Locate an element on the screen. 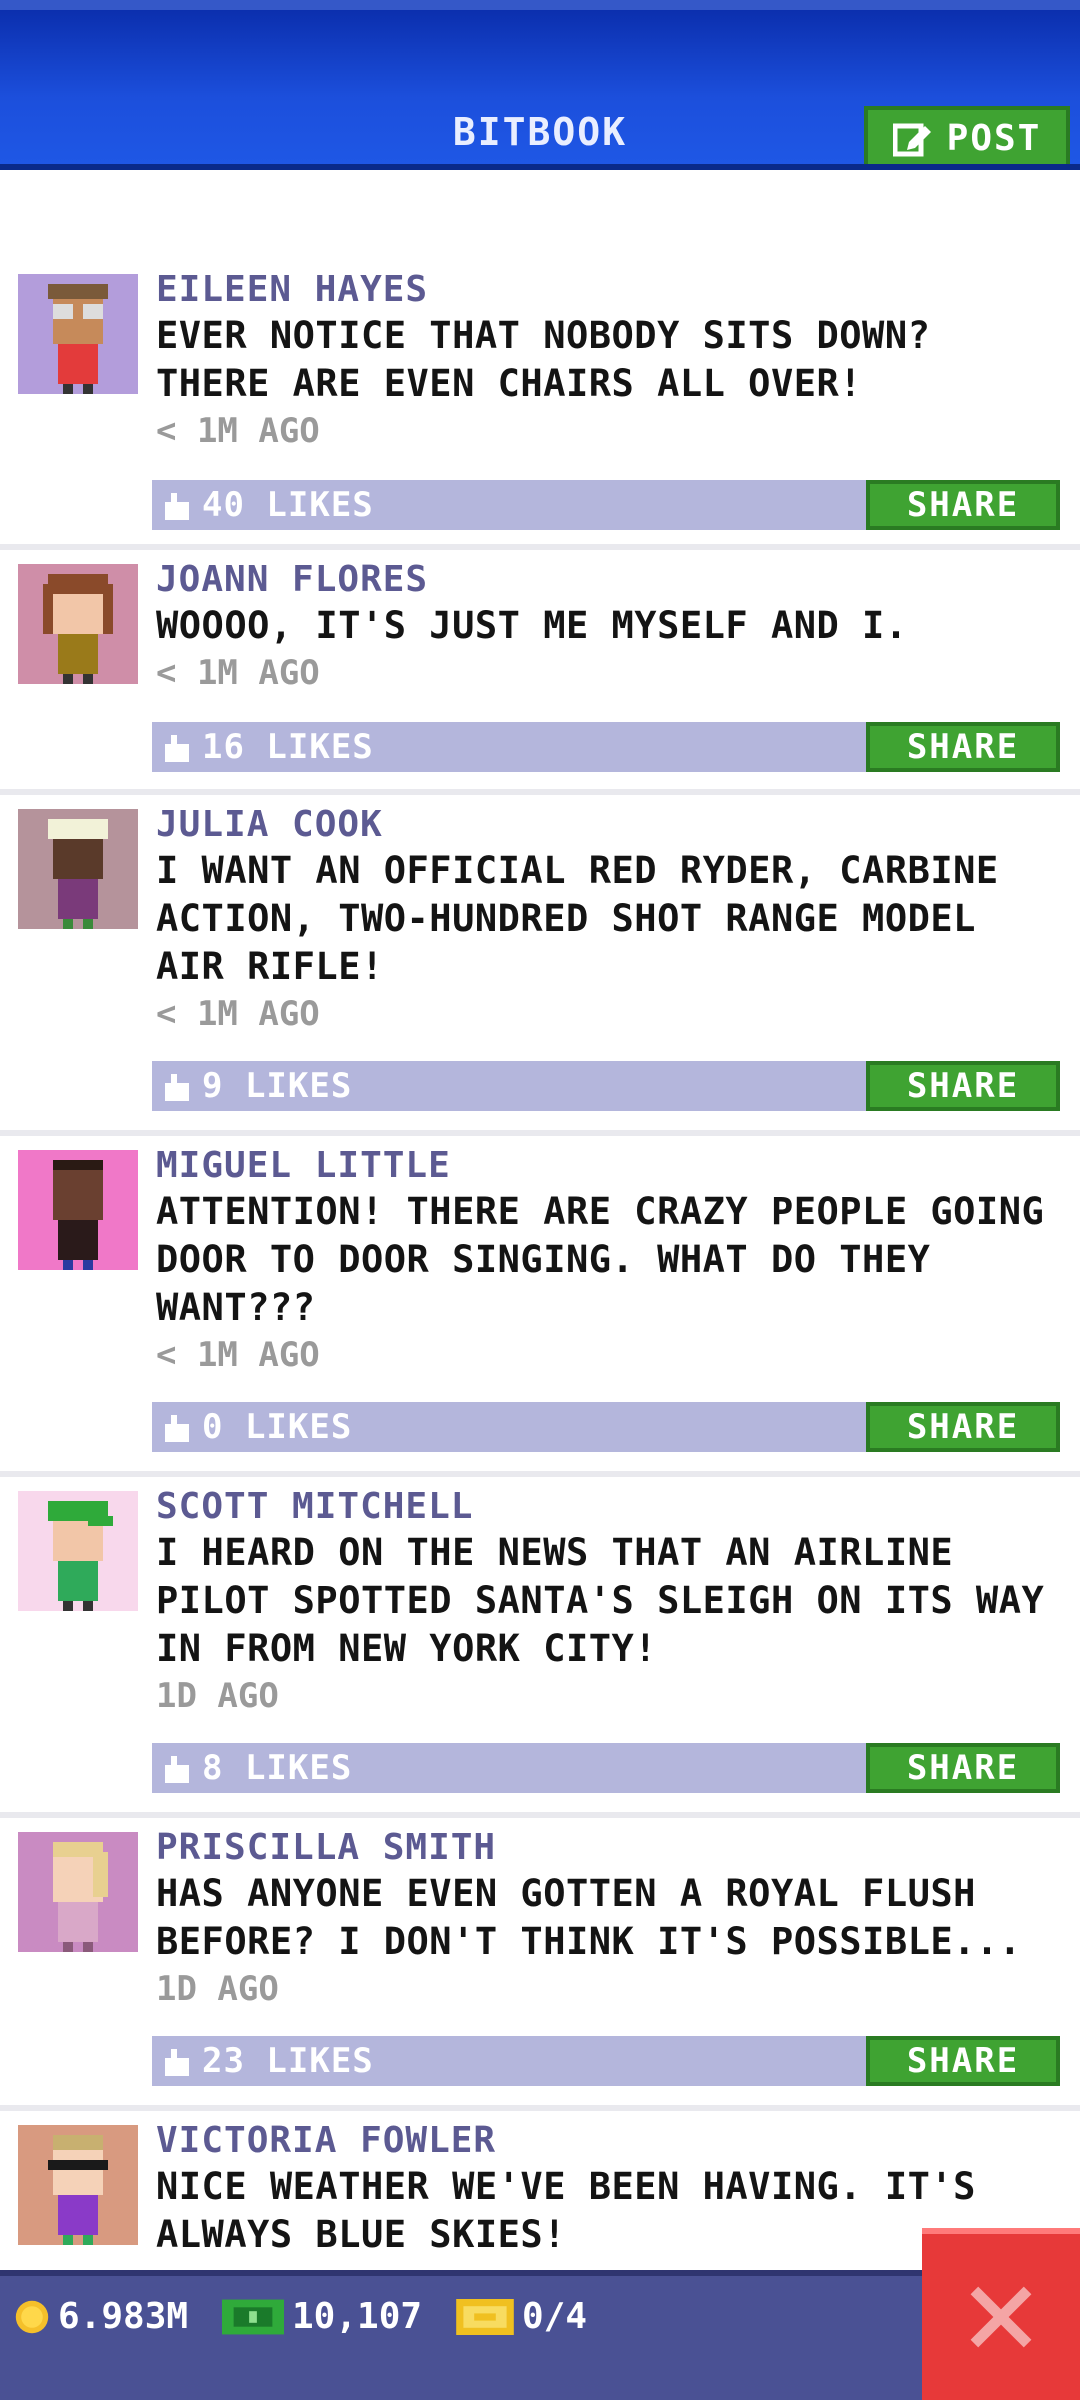 This screenshot has width=1080, height=2400. author-name: SCOTT MITCHELL is located at coordinates (609, 1507).